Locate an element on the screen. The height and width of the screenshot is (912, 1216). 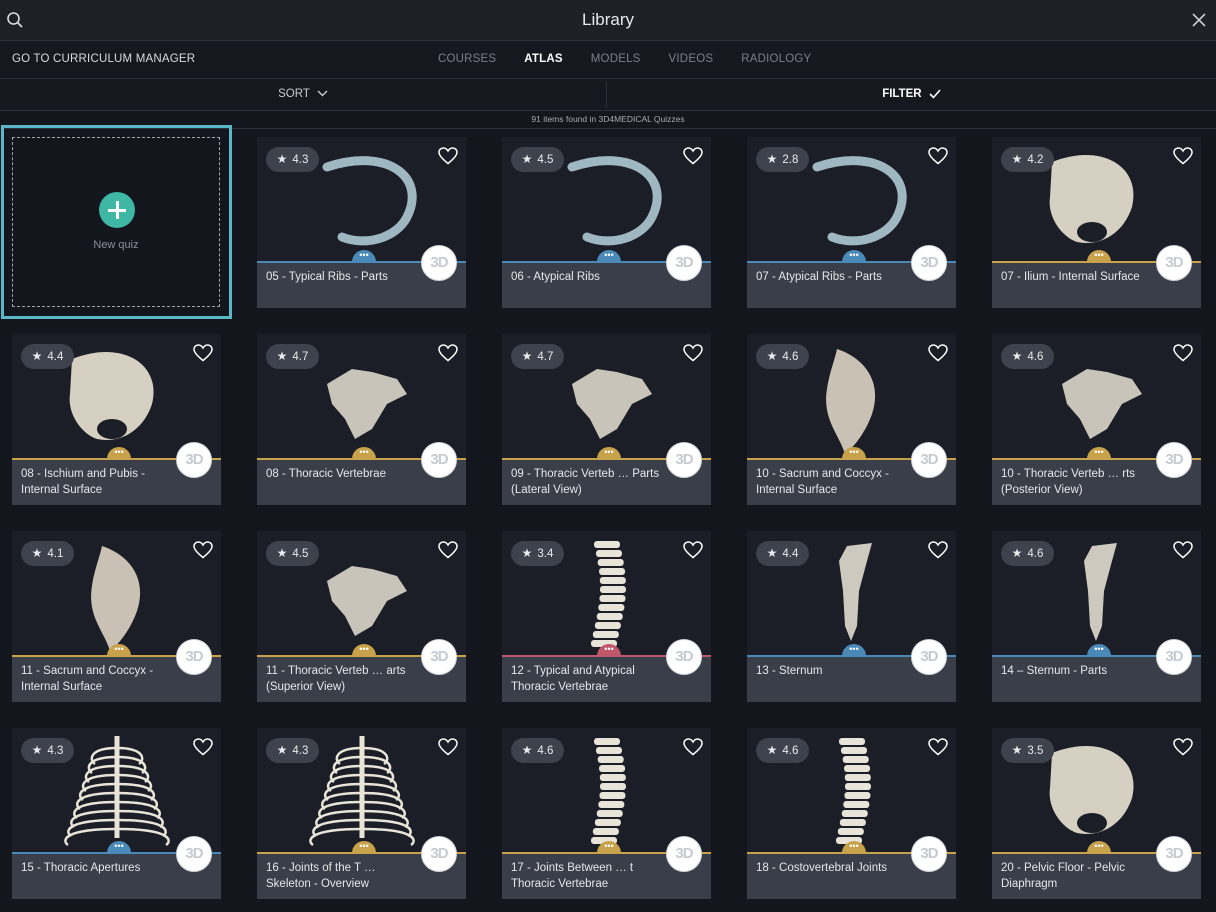
rating-badge: ★ 4.5 is located at coordinates (537, 159).